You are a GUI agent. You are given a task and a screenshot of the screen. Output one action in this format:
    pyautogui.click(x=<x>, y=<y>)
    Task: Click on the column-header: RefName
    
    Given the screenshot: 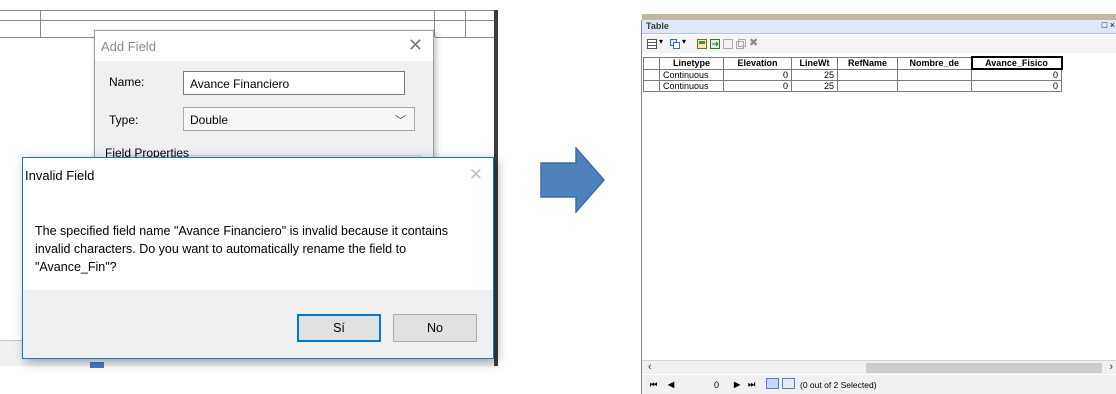 What is the action you would take?
    pyautogui.click(x=867, y=63)
    